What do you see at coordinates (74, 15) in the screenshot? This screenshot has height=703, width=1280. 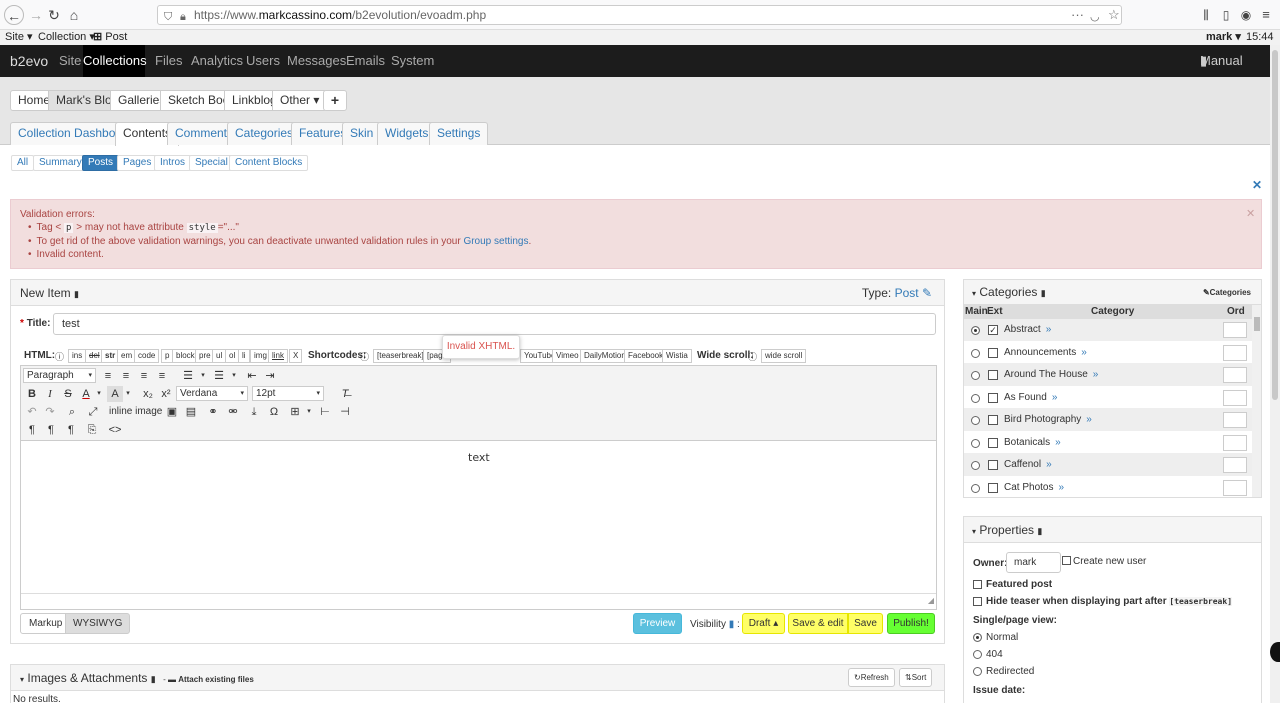 I see `home-icon: ⌂` at bounding box center [74, 15].